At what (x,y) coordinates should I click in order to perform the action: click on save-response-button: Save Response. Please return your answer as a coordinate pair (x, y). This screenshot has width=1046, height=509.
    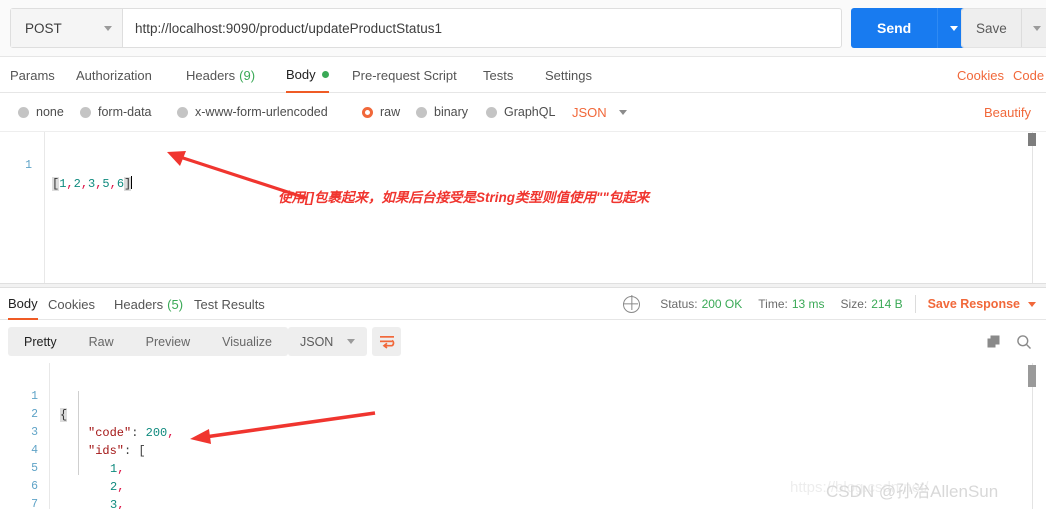
    Looking at the image, I should click on (982, 304).